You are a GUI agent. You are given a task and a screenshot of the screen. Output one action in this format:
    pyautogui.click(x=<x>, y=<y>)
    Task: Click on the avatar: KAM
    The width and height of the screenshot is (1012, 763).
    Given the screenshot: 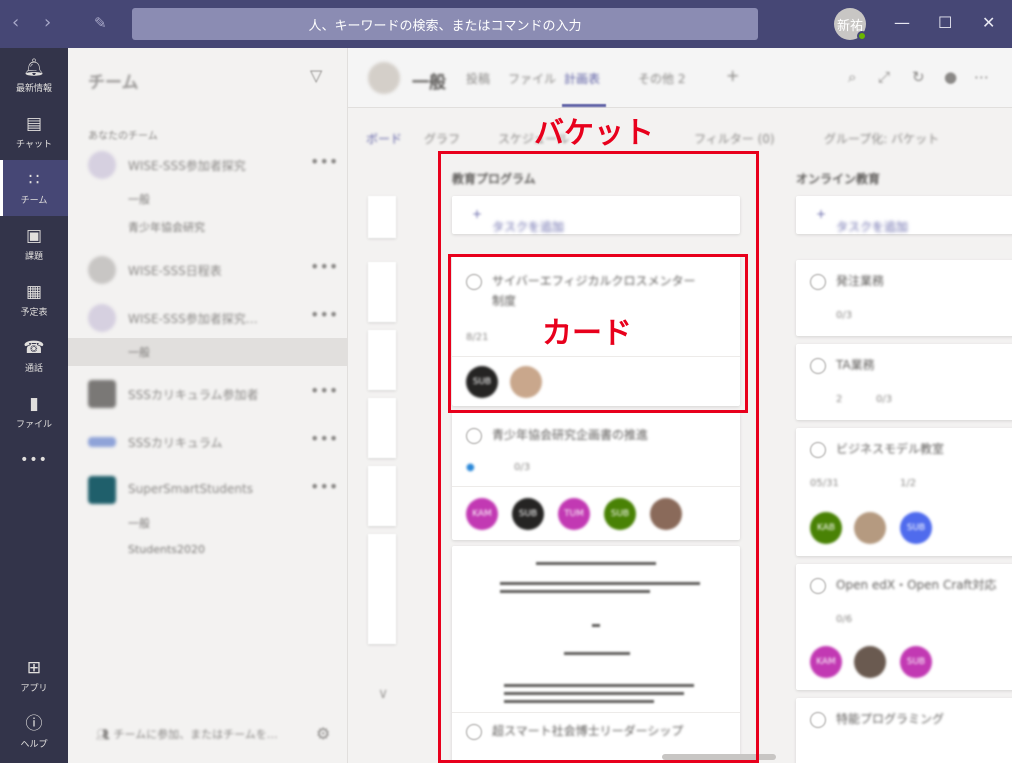 What is the action you would take?
    pyautogui.click(x=826, y=662)
    